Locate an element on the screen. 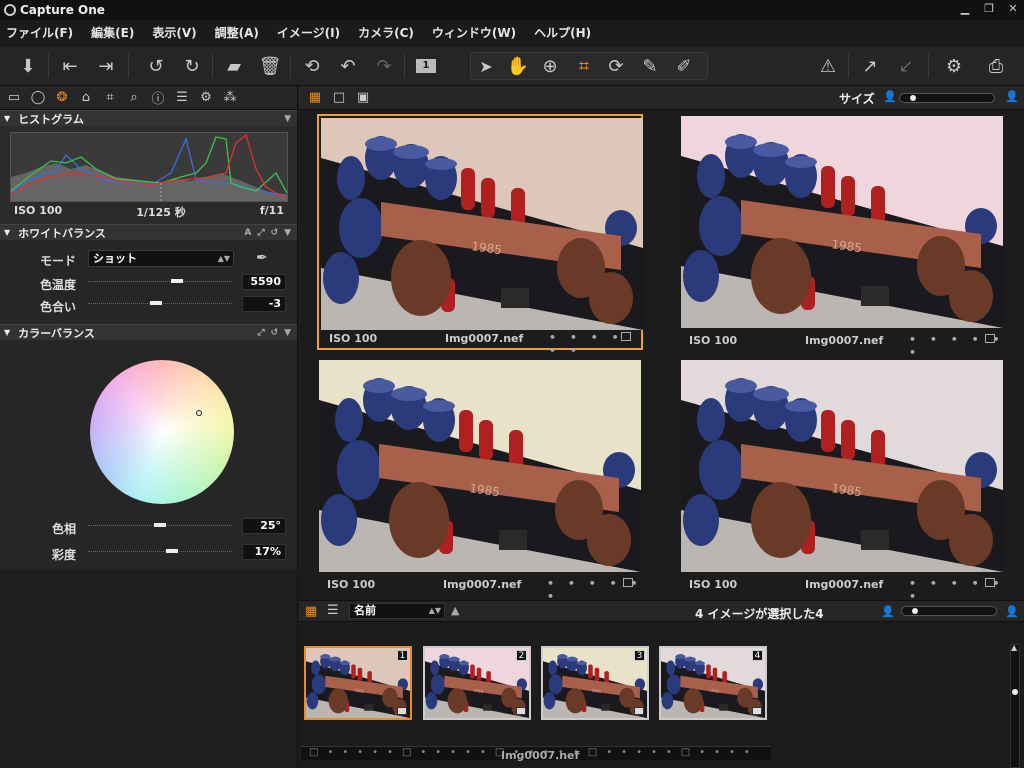 The image size is (1024, 768). thumbnail-size-slider is located at coordinates (947, 98).